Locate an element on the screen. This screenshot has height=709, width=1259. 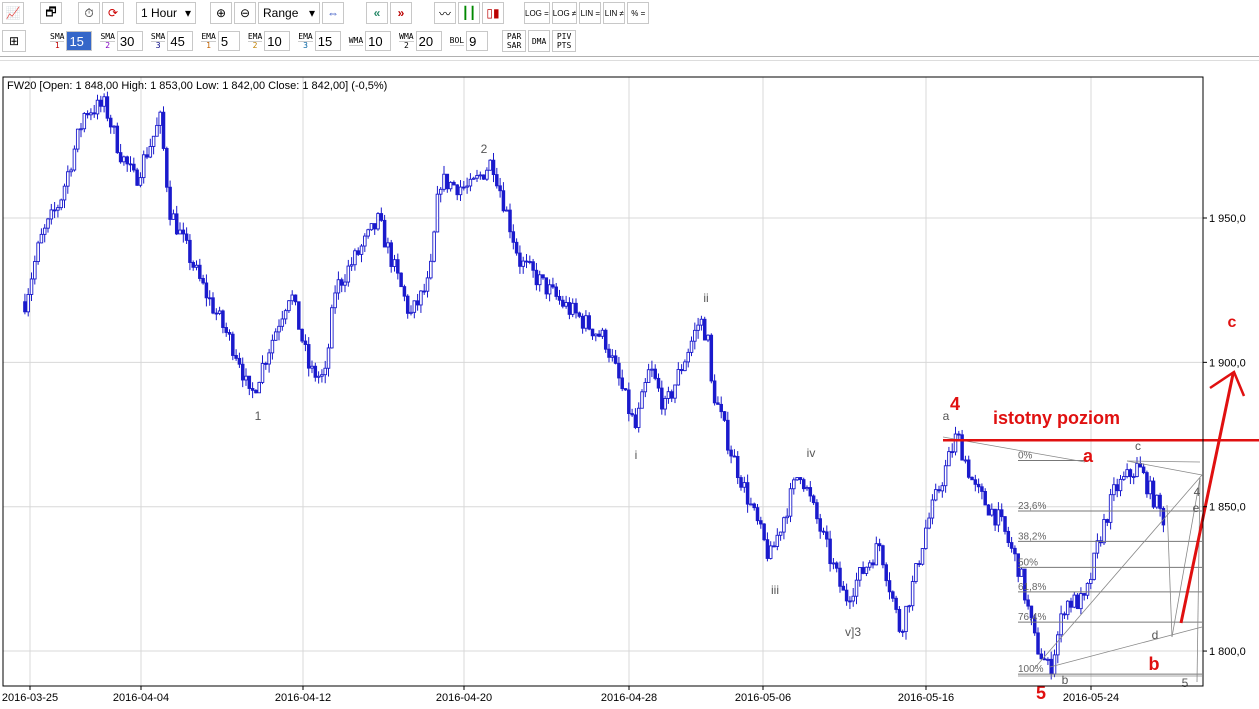
wave-label-red: a is located at coordinates (1088, 456).